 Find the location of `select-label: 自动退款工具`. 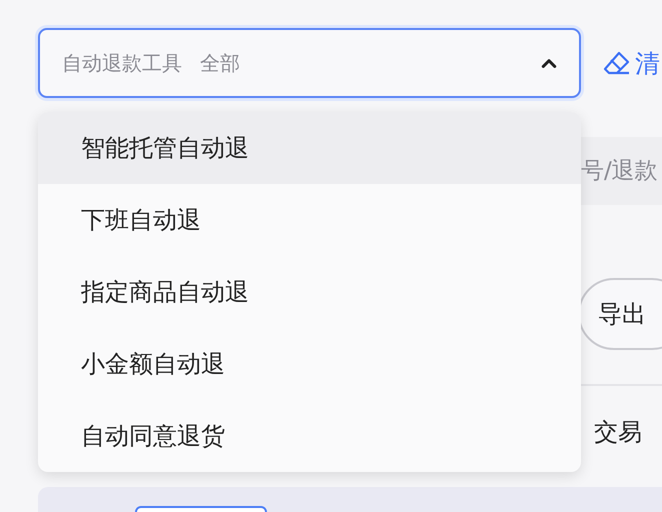

select-label: 自动退款工具 is located at coordinates (122, 63).